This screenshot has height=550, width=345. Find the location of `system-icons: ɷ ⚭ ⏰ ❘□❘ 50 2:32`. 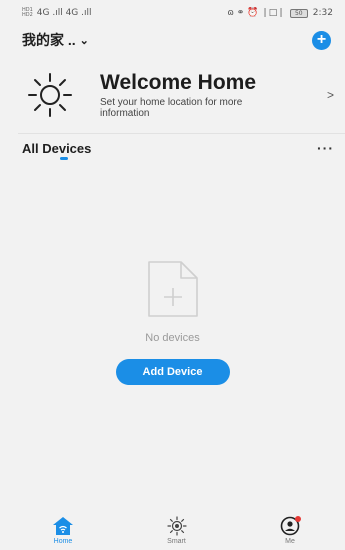

system-icons: ɷ ⚭ ⏰ ❘□❘ 50 2:32 is located at coordinates (280, 13).